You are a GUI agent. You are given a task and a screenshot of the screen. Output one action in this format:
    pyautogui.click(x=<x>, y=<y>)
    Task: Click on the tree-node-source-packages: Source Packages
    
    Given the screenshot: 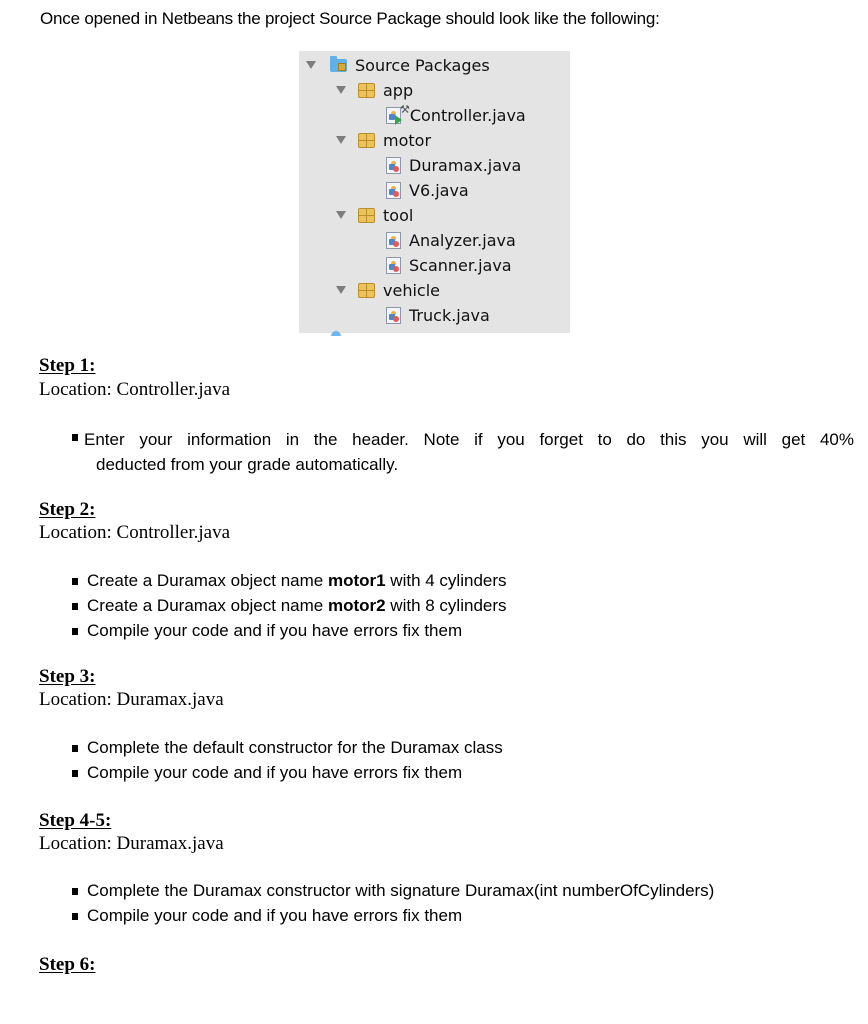 What is the action you would take?
    pyautogui.click(x=398, y=65)
    